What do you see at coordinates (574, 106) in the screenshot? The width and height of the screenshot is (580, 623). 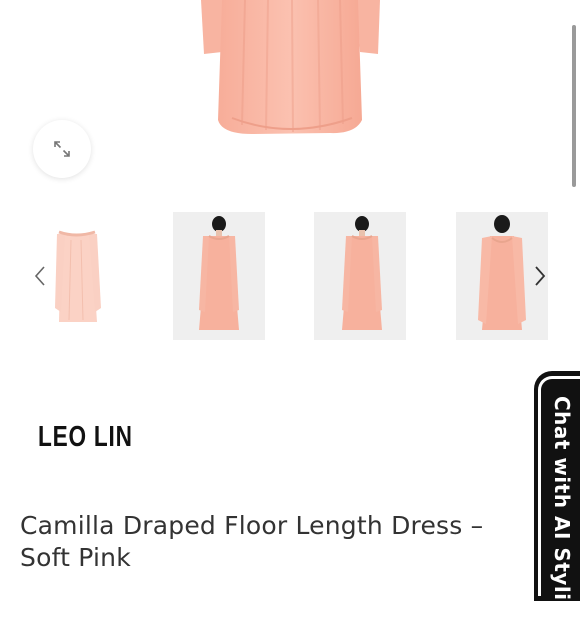 I see `page-scrollbar` at bounding box center [574, 106].